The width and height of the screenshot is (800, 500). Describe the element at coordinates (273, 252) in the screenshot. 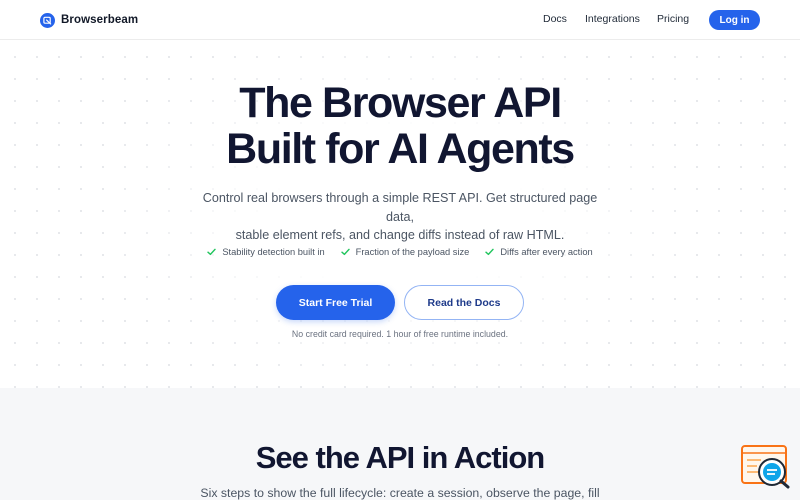

I see `feature-label: Stability detection built in` at that location.